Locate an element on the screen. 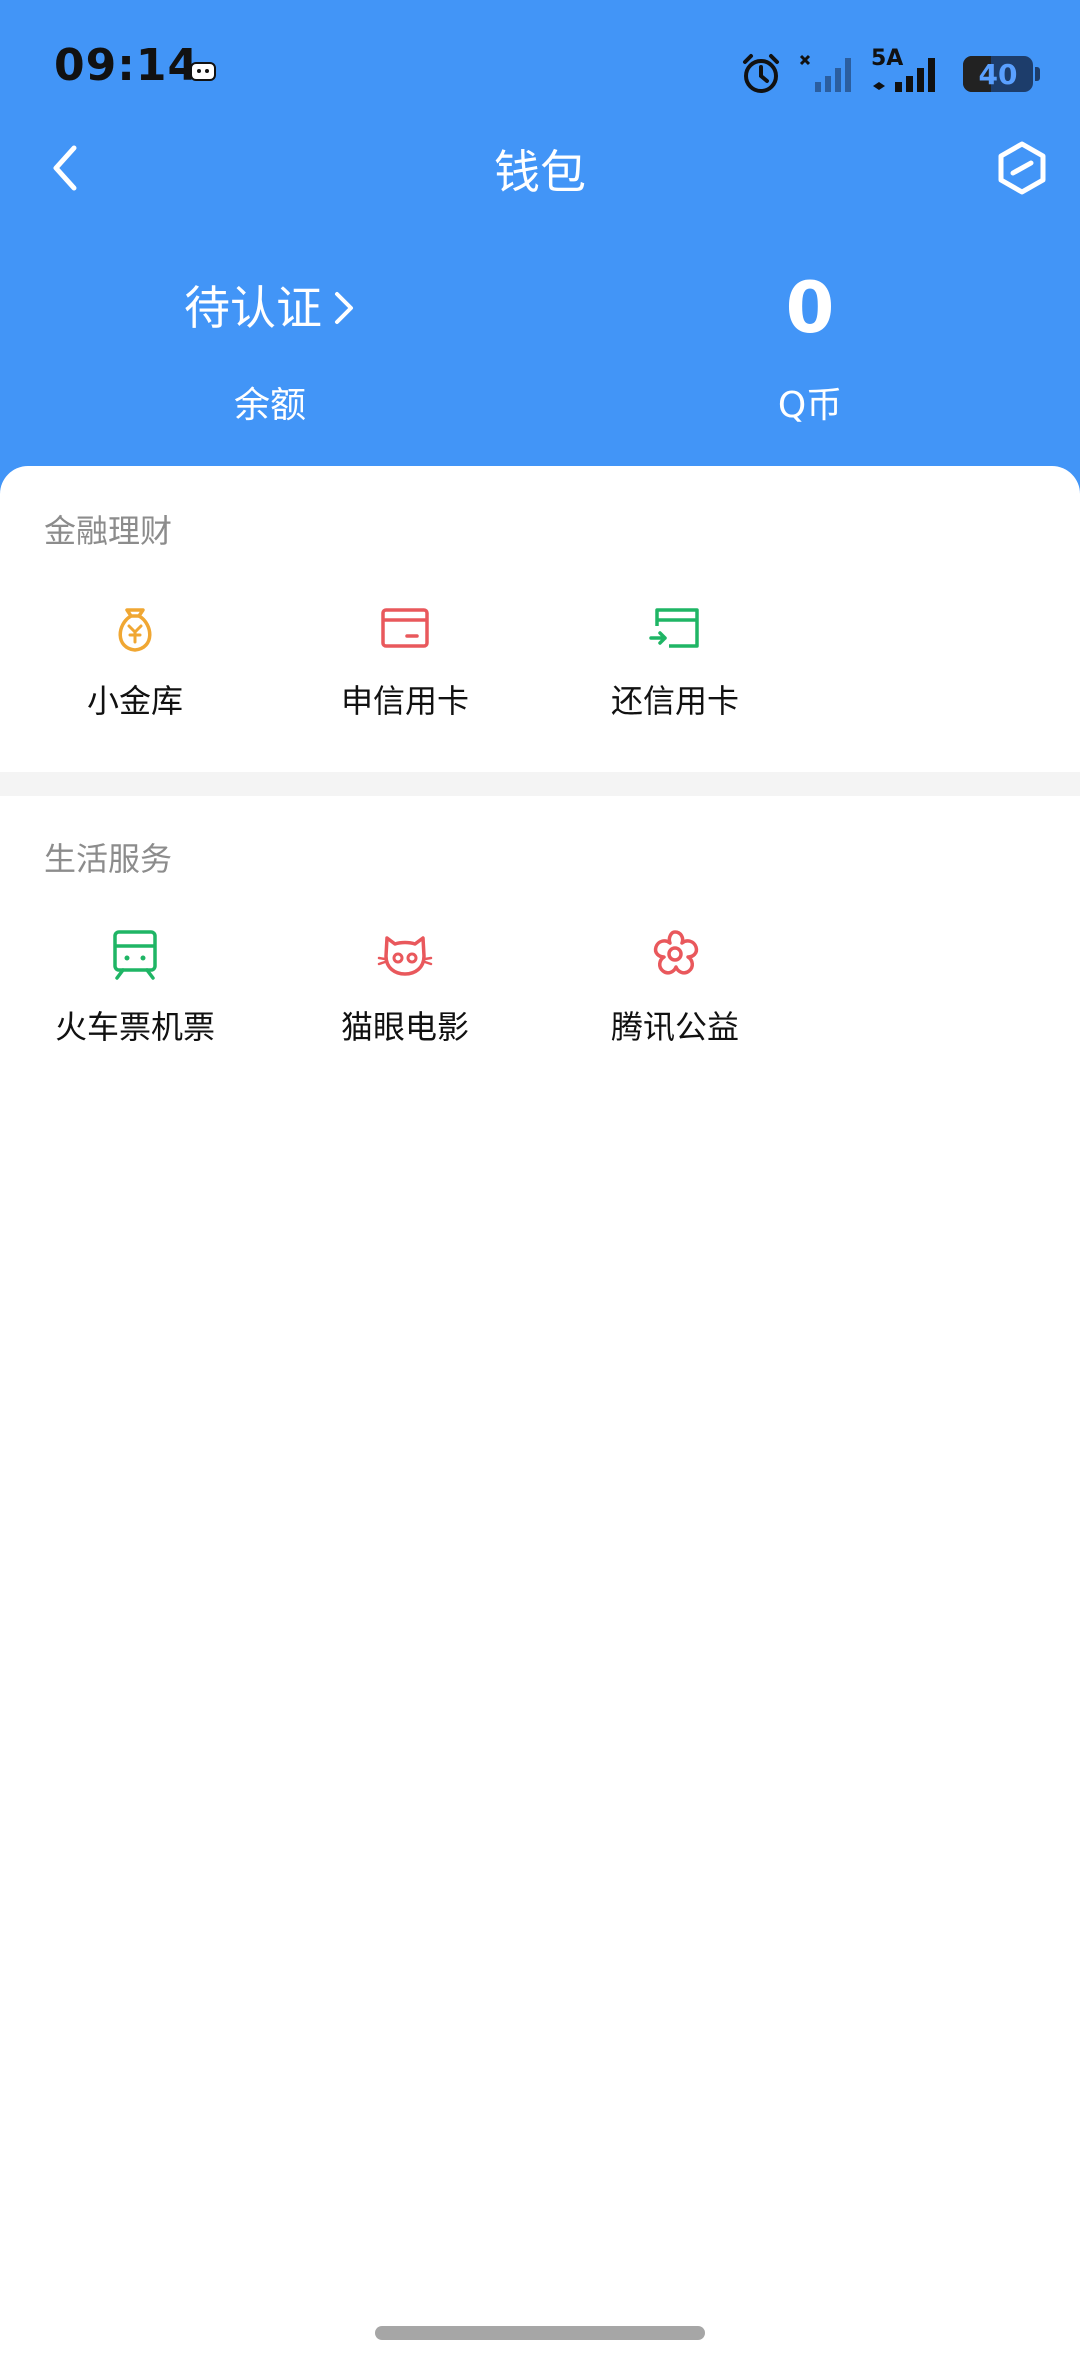  status-icons: 5A 40 is located at coordinates (889, 74).